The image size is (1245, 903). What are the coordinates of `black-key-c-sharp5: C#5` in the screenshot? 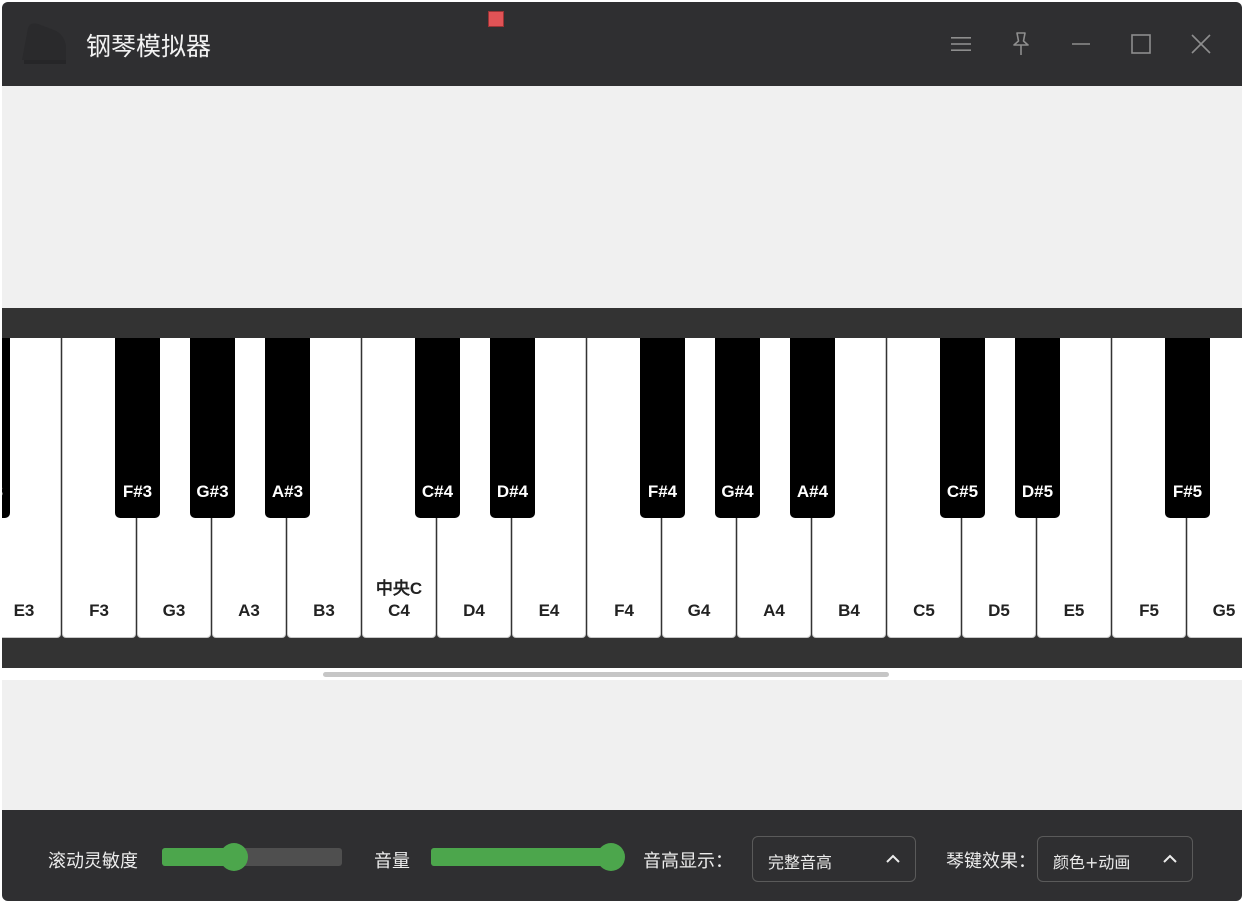 It's located at (962, 428).